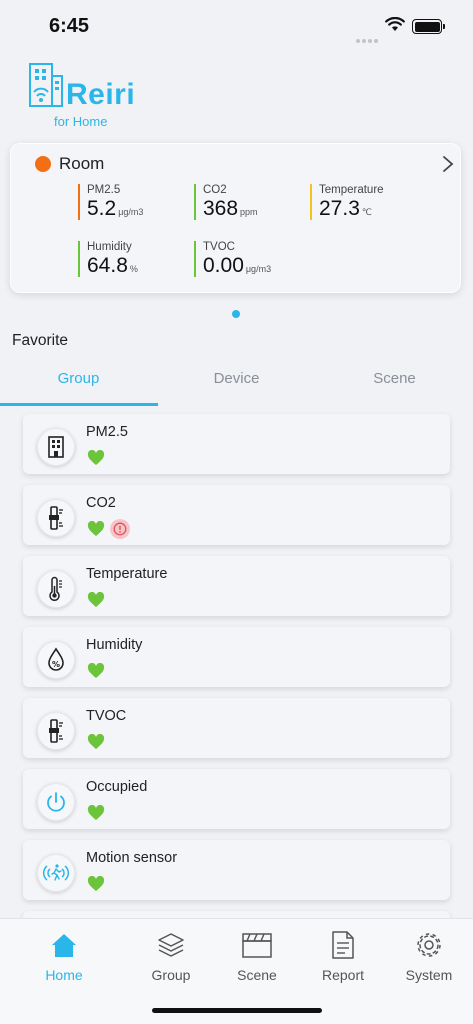  I want to click on gear-icon, so click(429, 945).